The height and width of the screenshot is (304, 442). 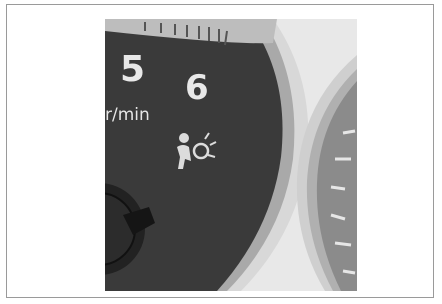 I want to click on tach-number-6: 6, so click(x=197, y=88).